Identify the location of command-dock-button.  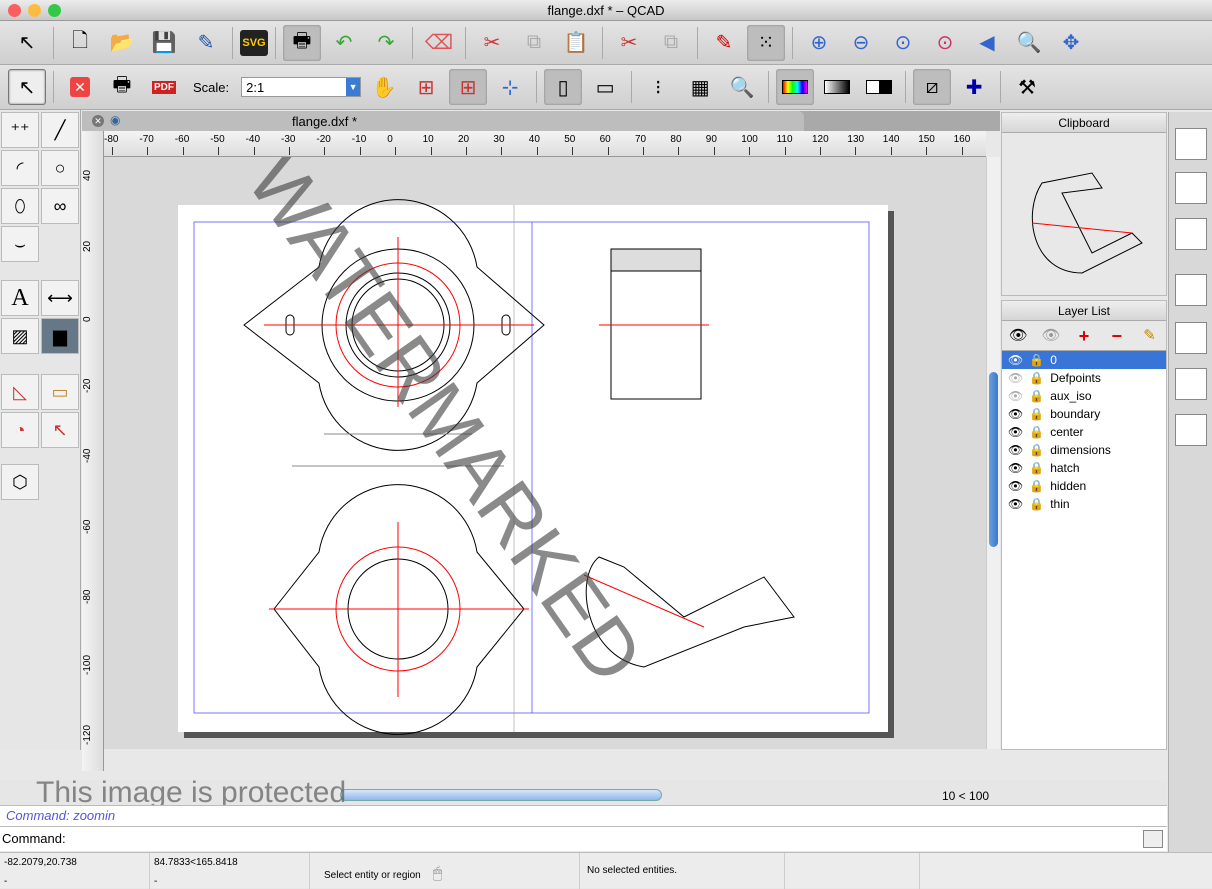
(1153, 839).